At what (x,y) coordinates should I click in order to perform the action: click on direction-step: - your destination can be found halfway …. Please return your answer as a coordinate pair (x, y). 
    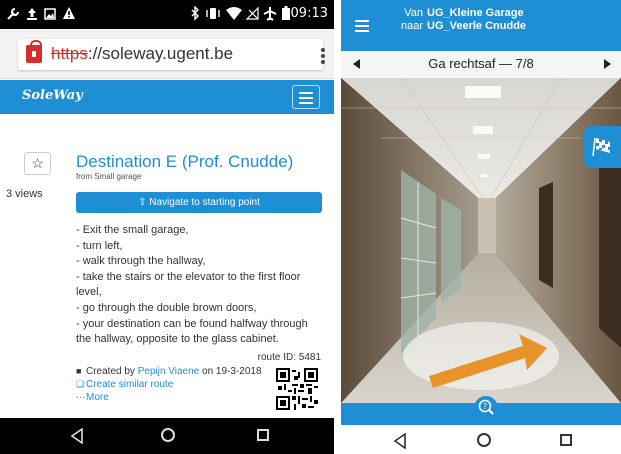
    Looking at the image, I should click on (192, 331).